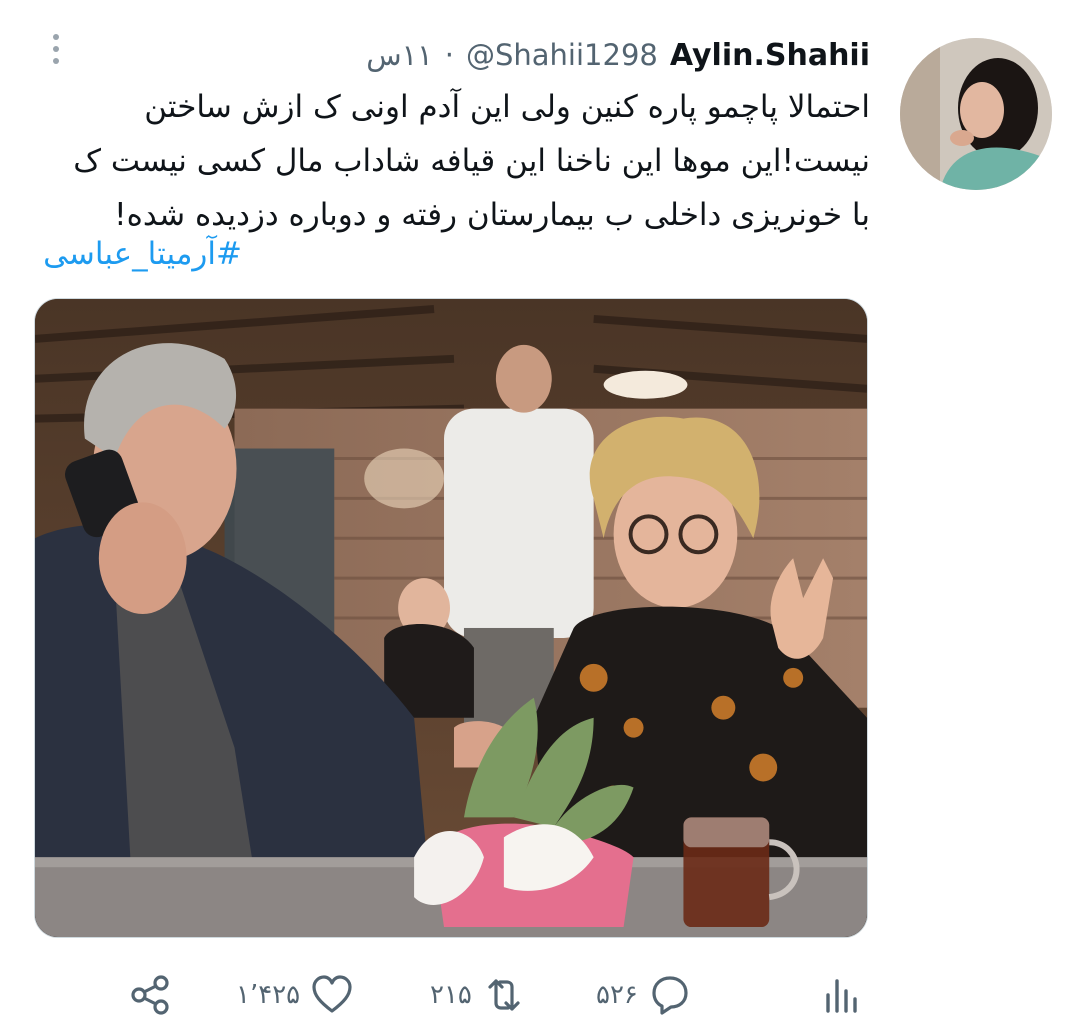 The width and height of the screenshot is (1080, 1034). I want to click on views-button, so click(842, 995).